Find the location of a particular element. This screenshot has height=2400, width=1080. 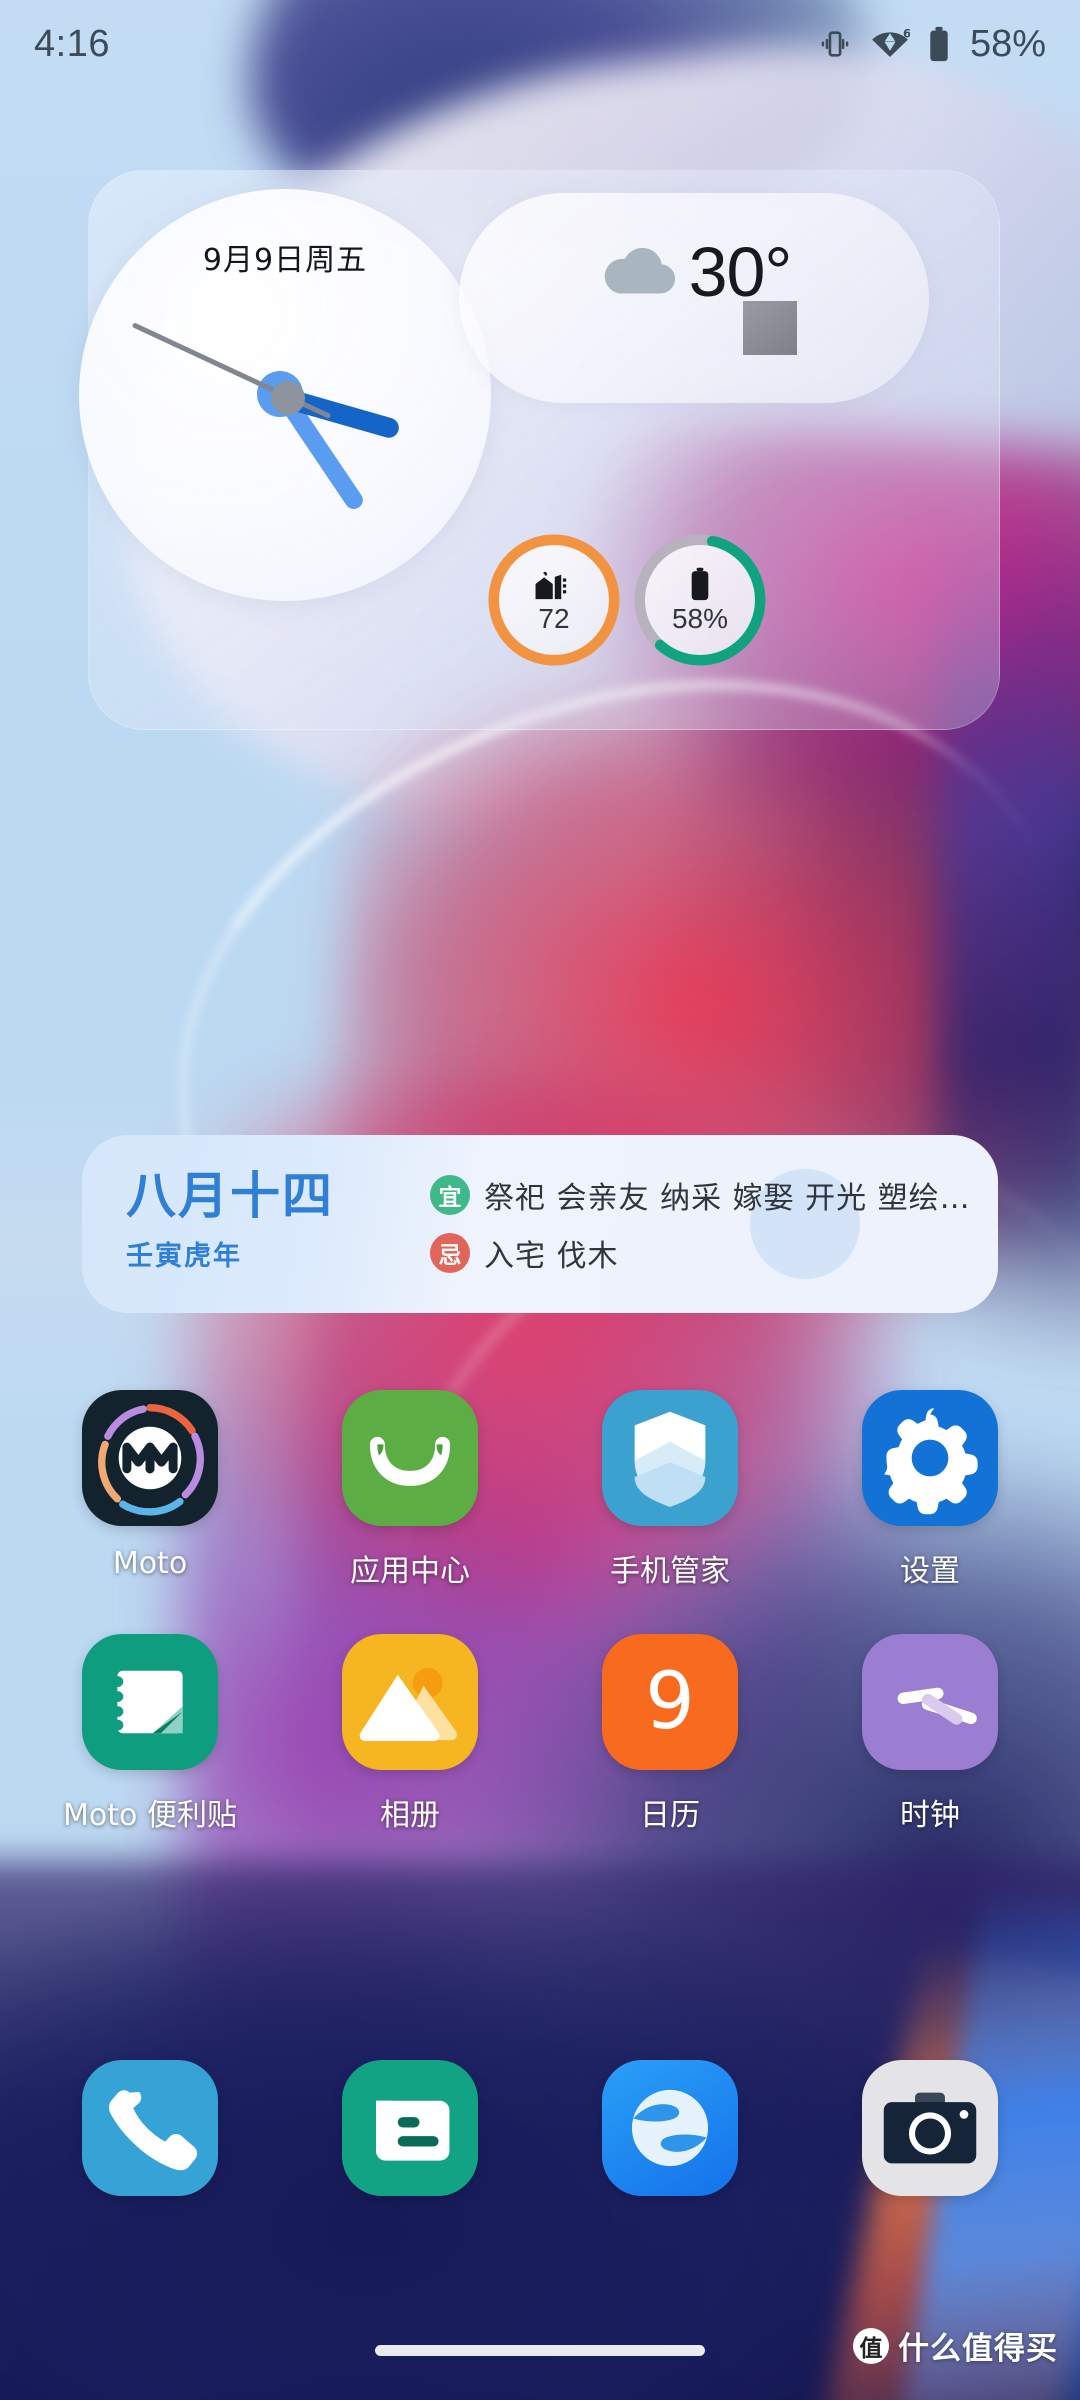

app-label: Moto 便利贴 is located at coordinates (150, 1815).